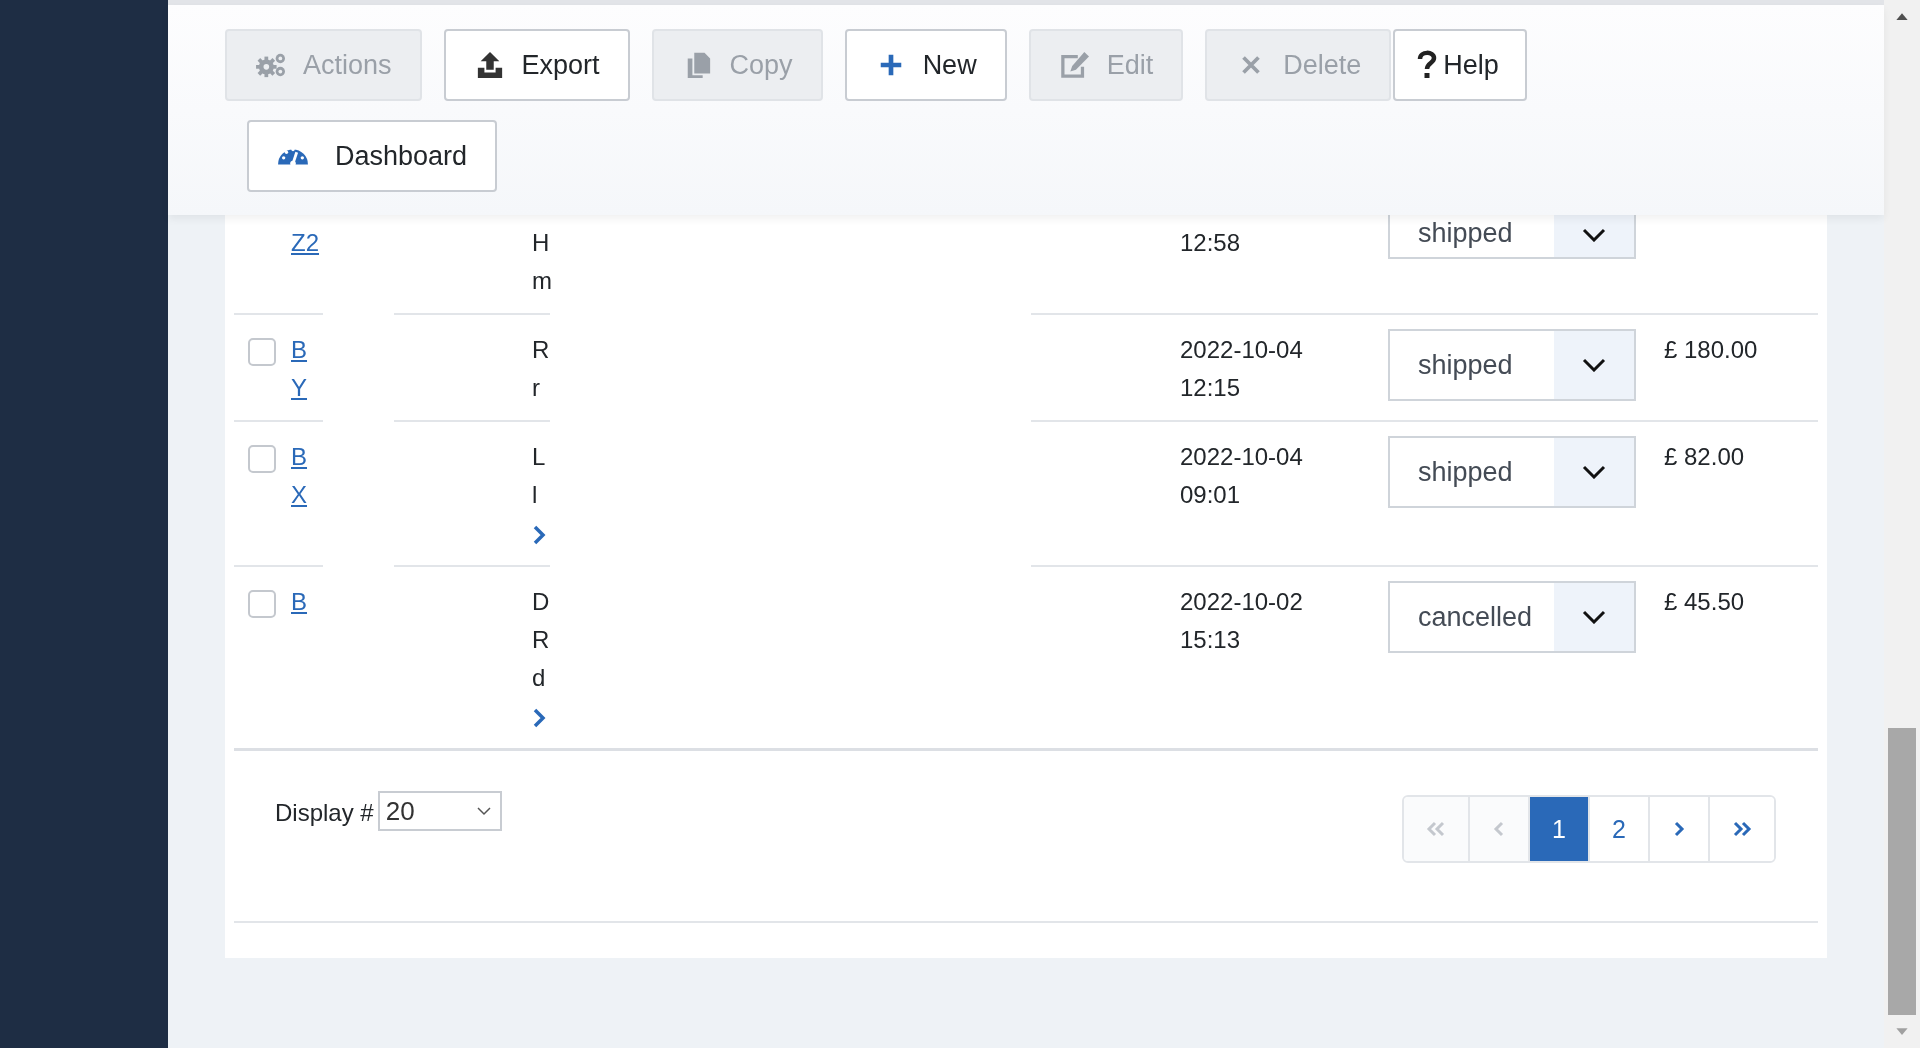 The width and height of the screenshot is (1920, 1048). I want to click on scroll-down-icon, so click(1902, 1031).